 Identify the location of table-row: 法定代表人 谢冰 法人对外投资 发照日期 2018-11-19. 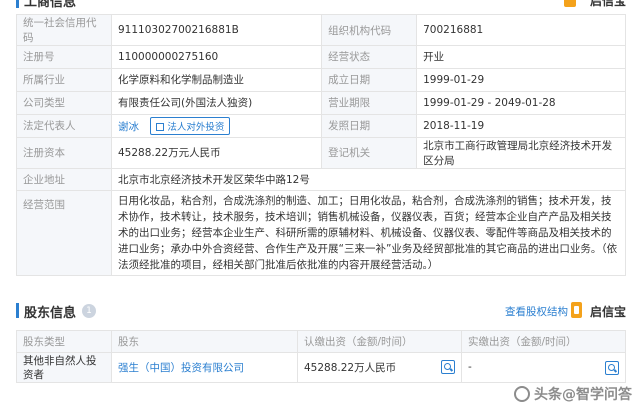
(321, 125).